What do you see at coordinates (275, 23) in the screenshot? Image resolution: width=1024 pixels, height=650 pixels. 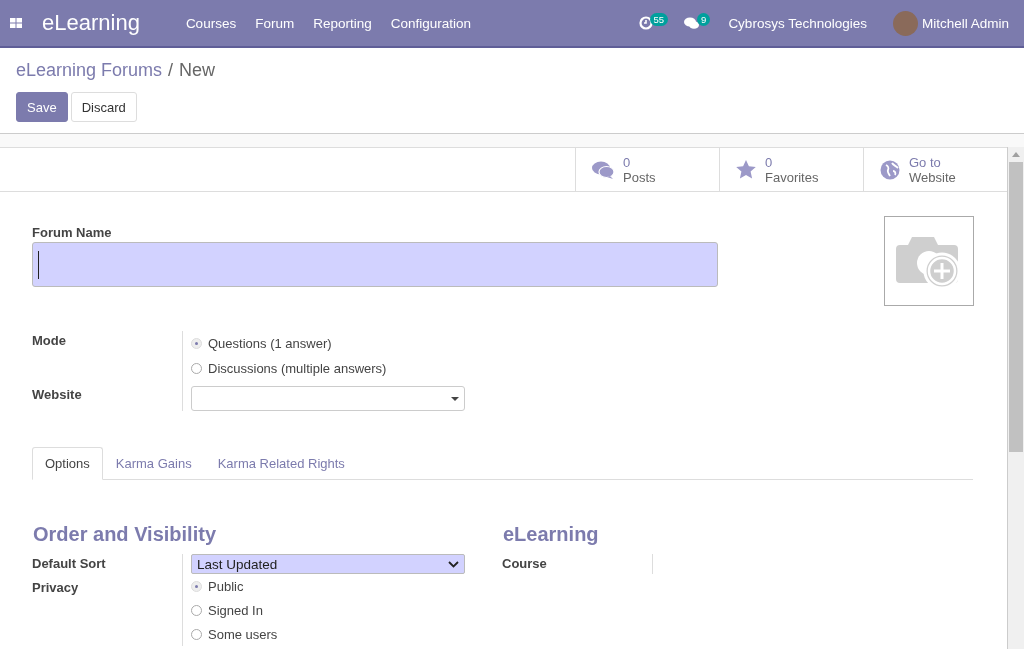 I see `menu-item: Forum` at bounding box center [275, 23].